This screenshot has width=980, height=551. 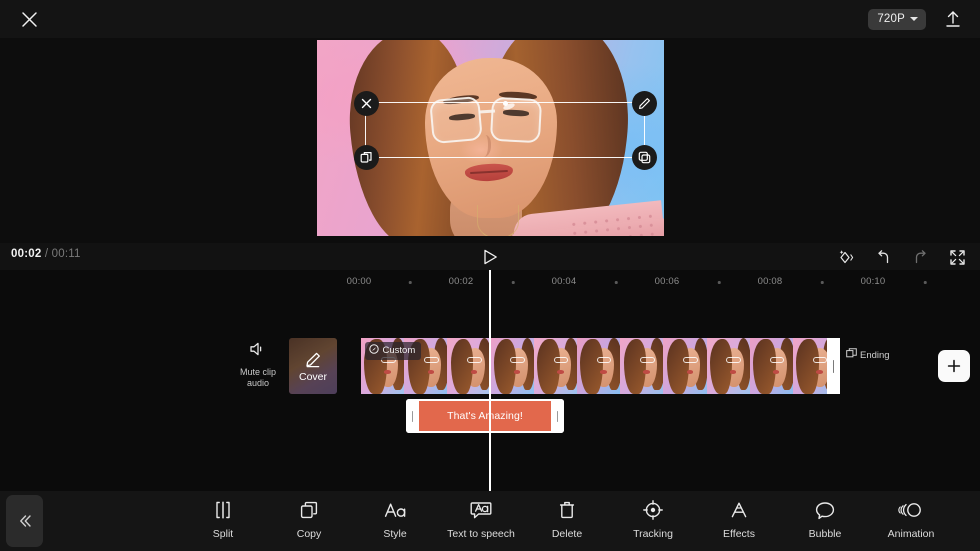 I want to click on mute-clip-audio-button: Mute clip audio, so click(x=258, y=364).